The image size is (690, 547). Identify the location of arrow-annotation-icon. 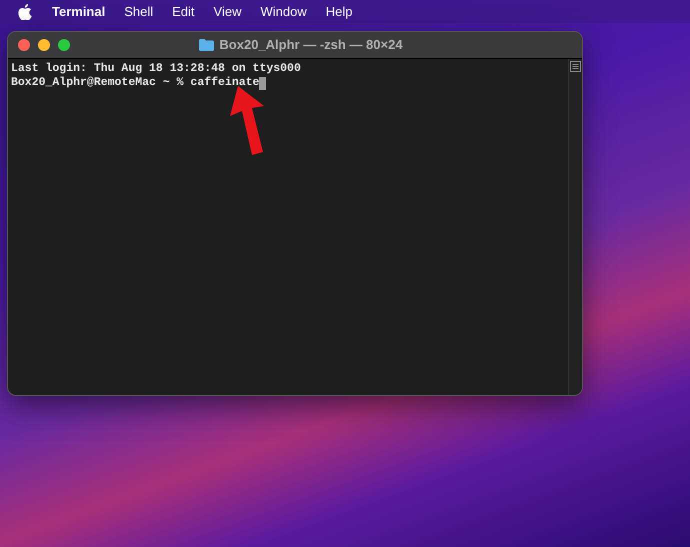
(247, 121).